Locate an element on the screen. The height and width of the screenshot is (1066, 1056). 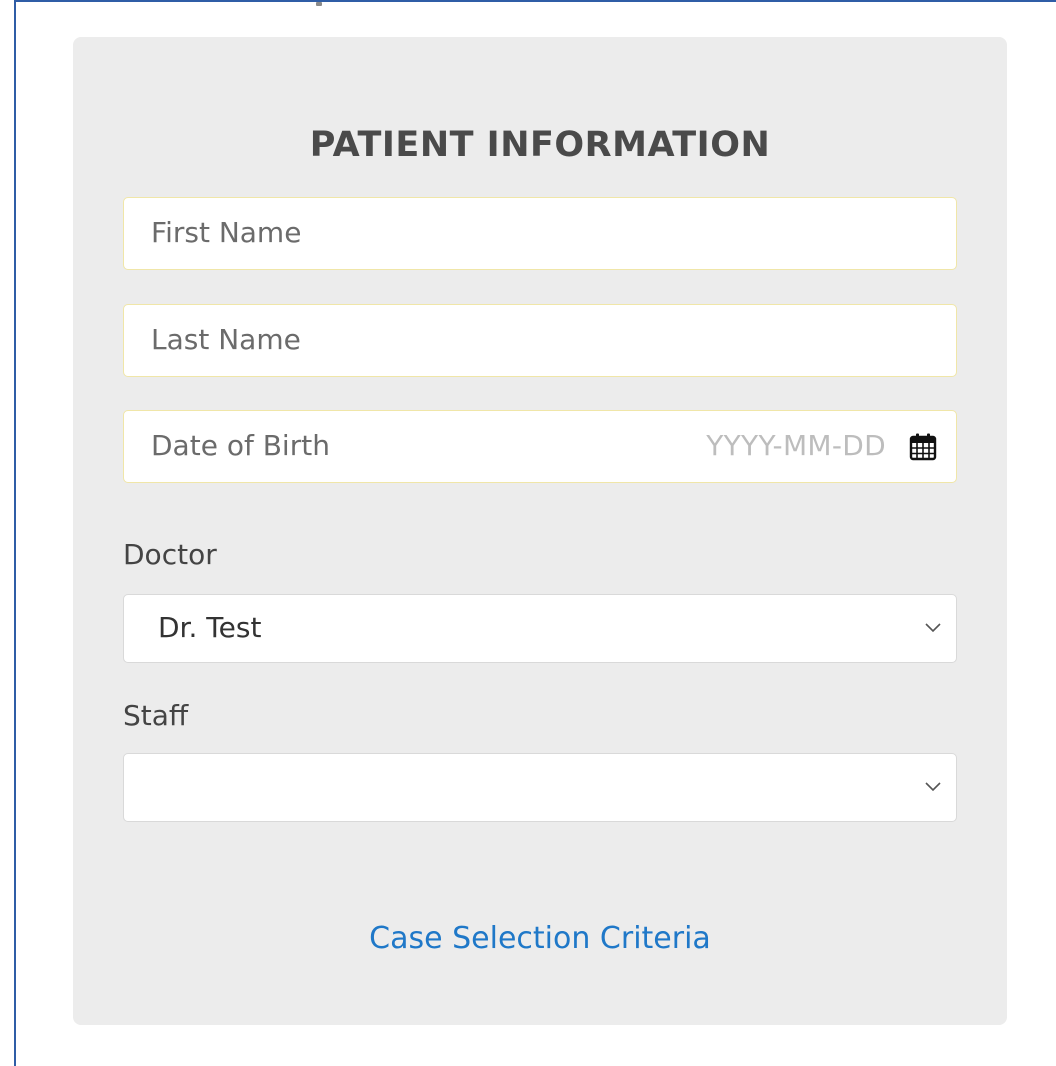
calendar-icon is located at coordinates (923, 447).